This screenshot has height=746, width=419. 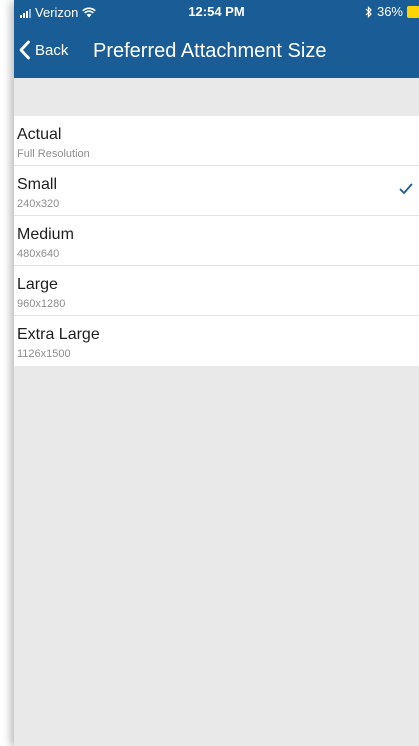 I want to click on battery-icon, so click(x=413, y=11).